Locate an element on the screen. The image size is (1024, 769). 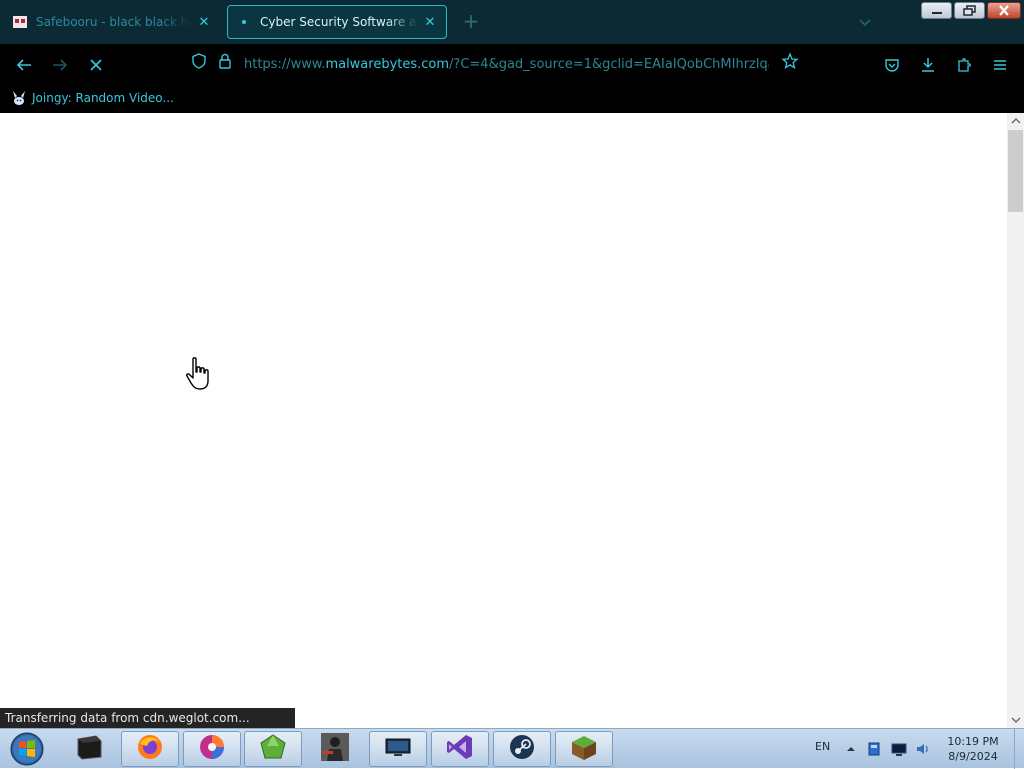
visual-studio-icon is located at coordinates (460, 749).